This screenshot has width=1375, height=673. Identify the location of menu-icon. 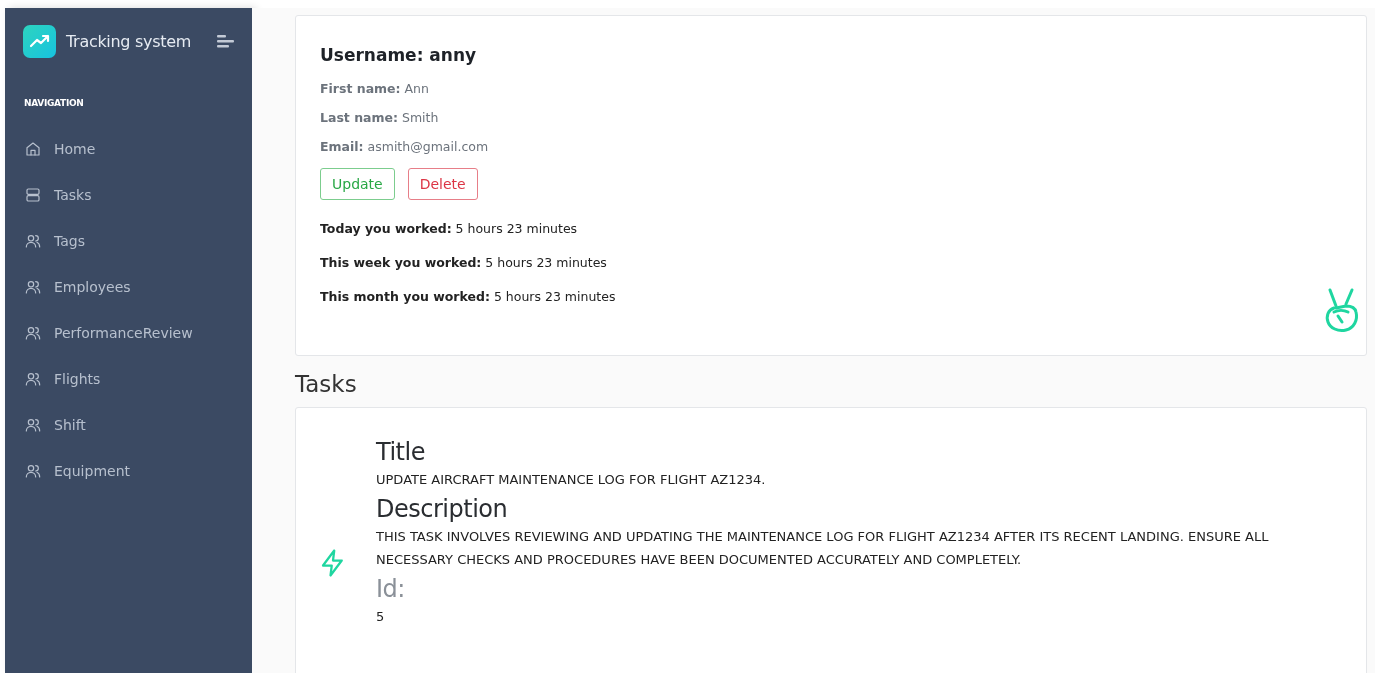
(225, 41).